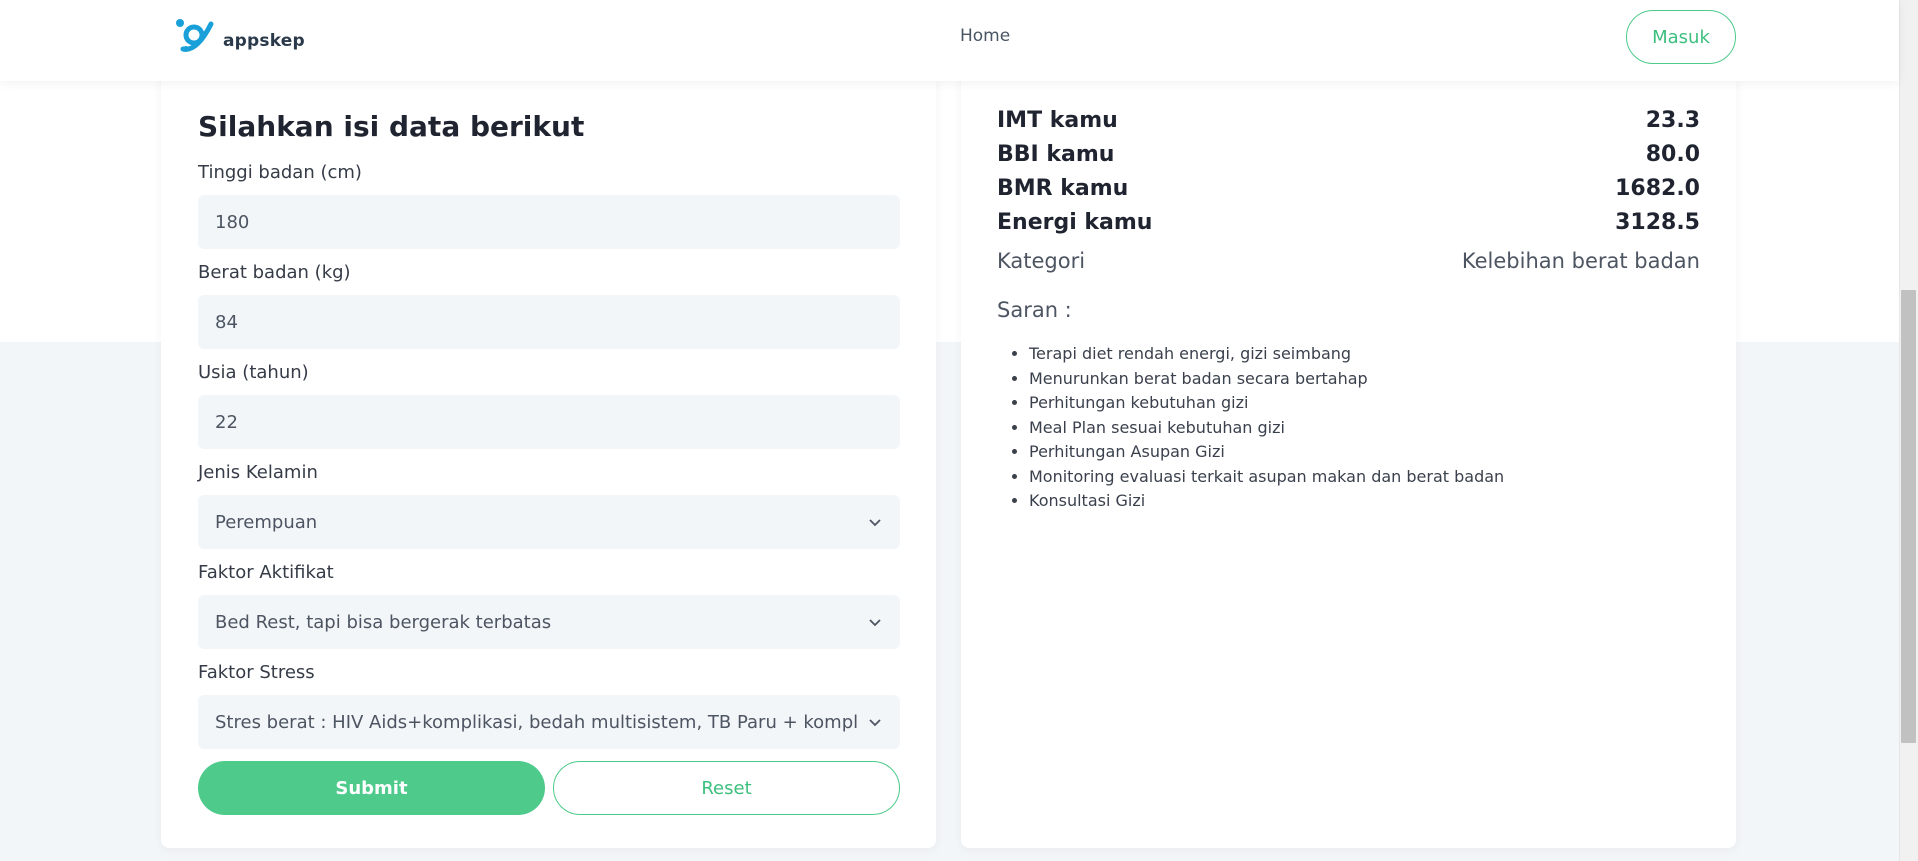 The width and height of the screenshot is (1918, 861). I want to click on brand-logo: appskep, so click(240, 36).